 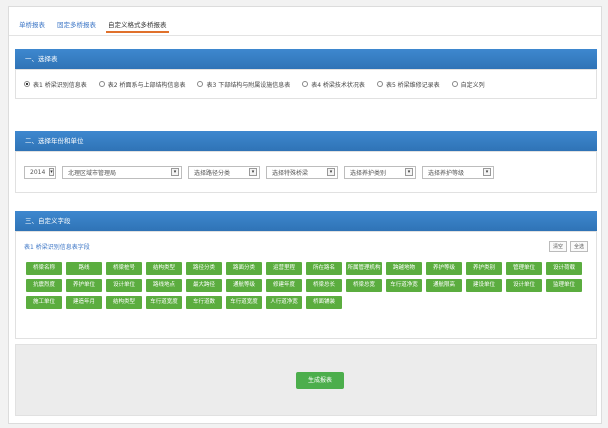 I want to click on field-chip: 跨越地物, so click(x=404, y=268).